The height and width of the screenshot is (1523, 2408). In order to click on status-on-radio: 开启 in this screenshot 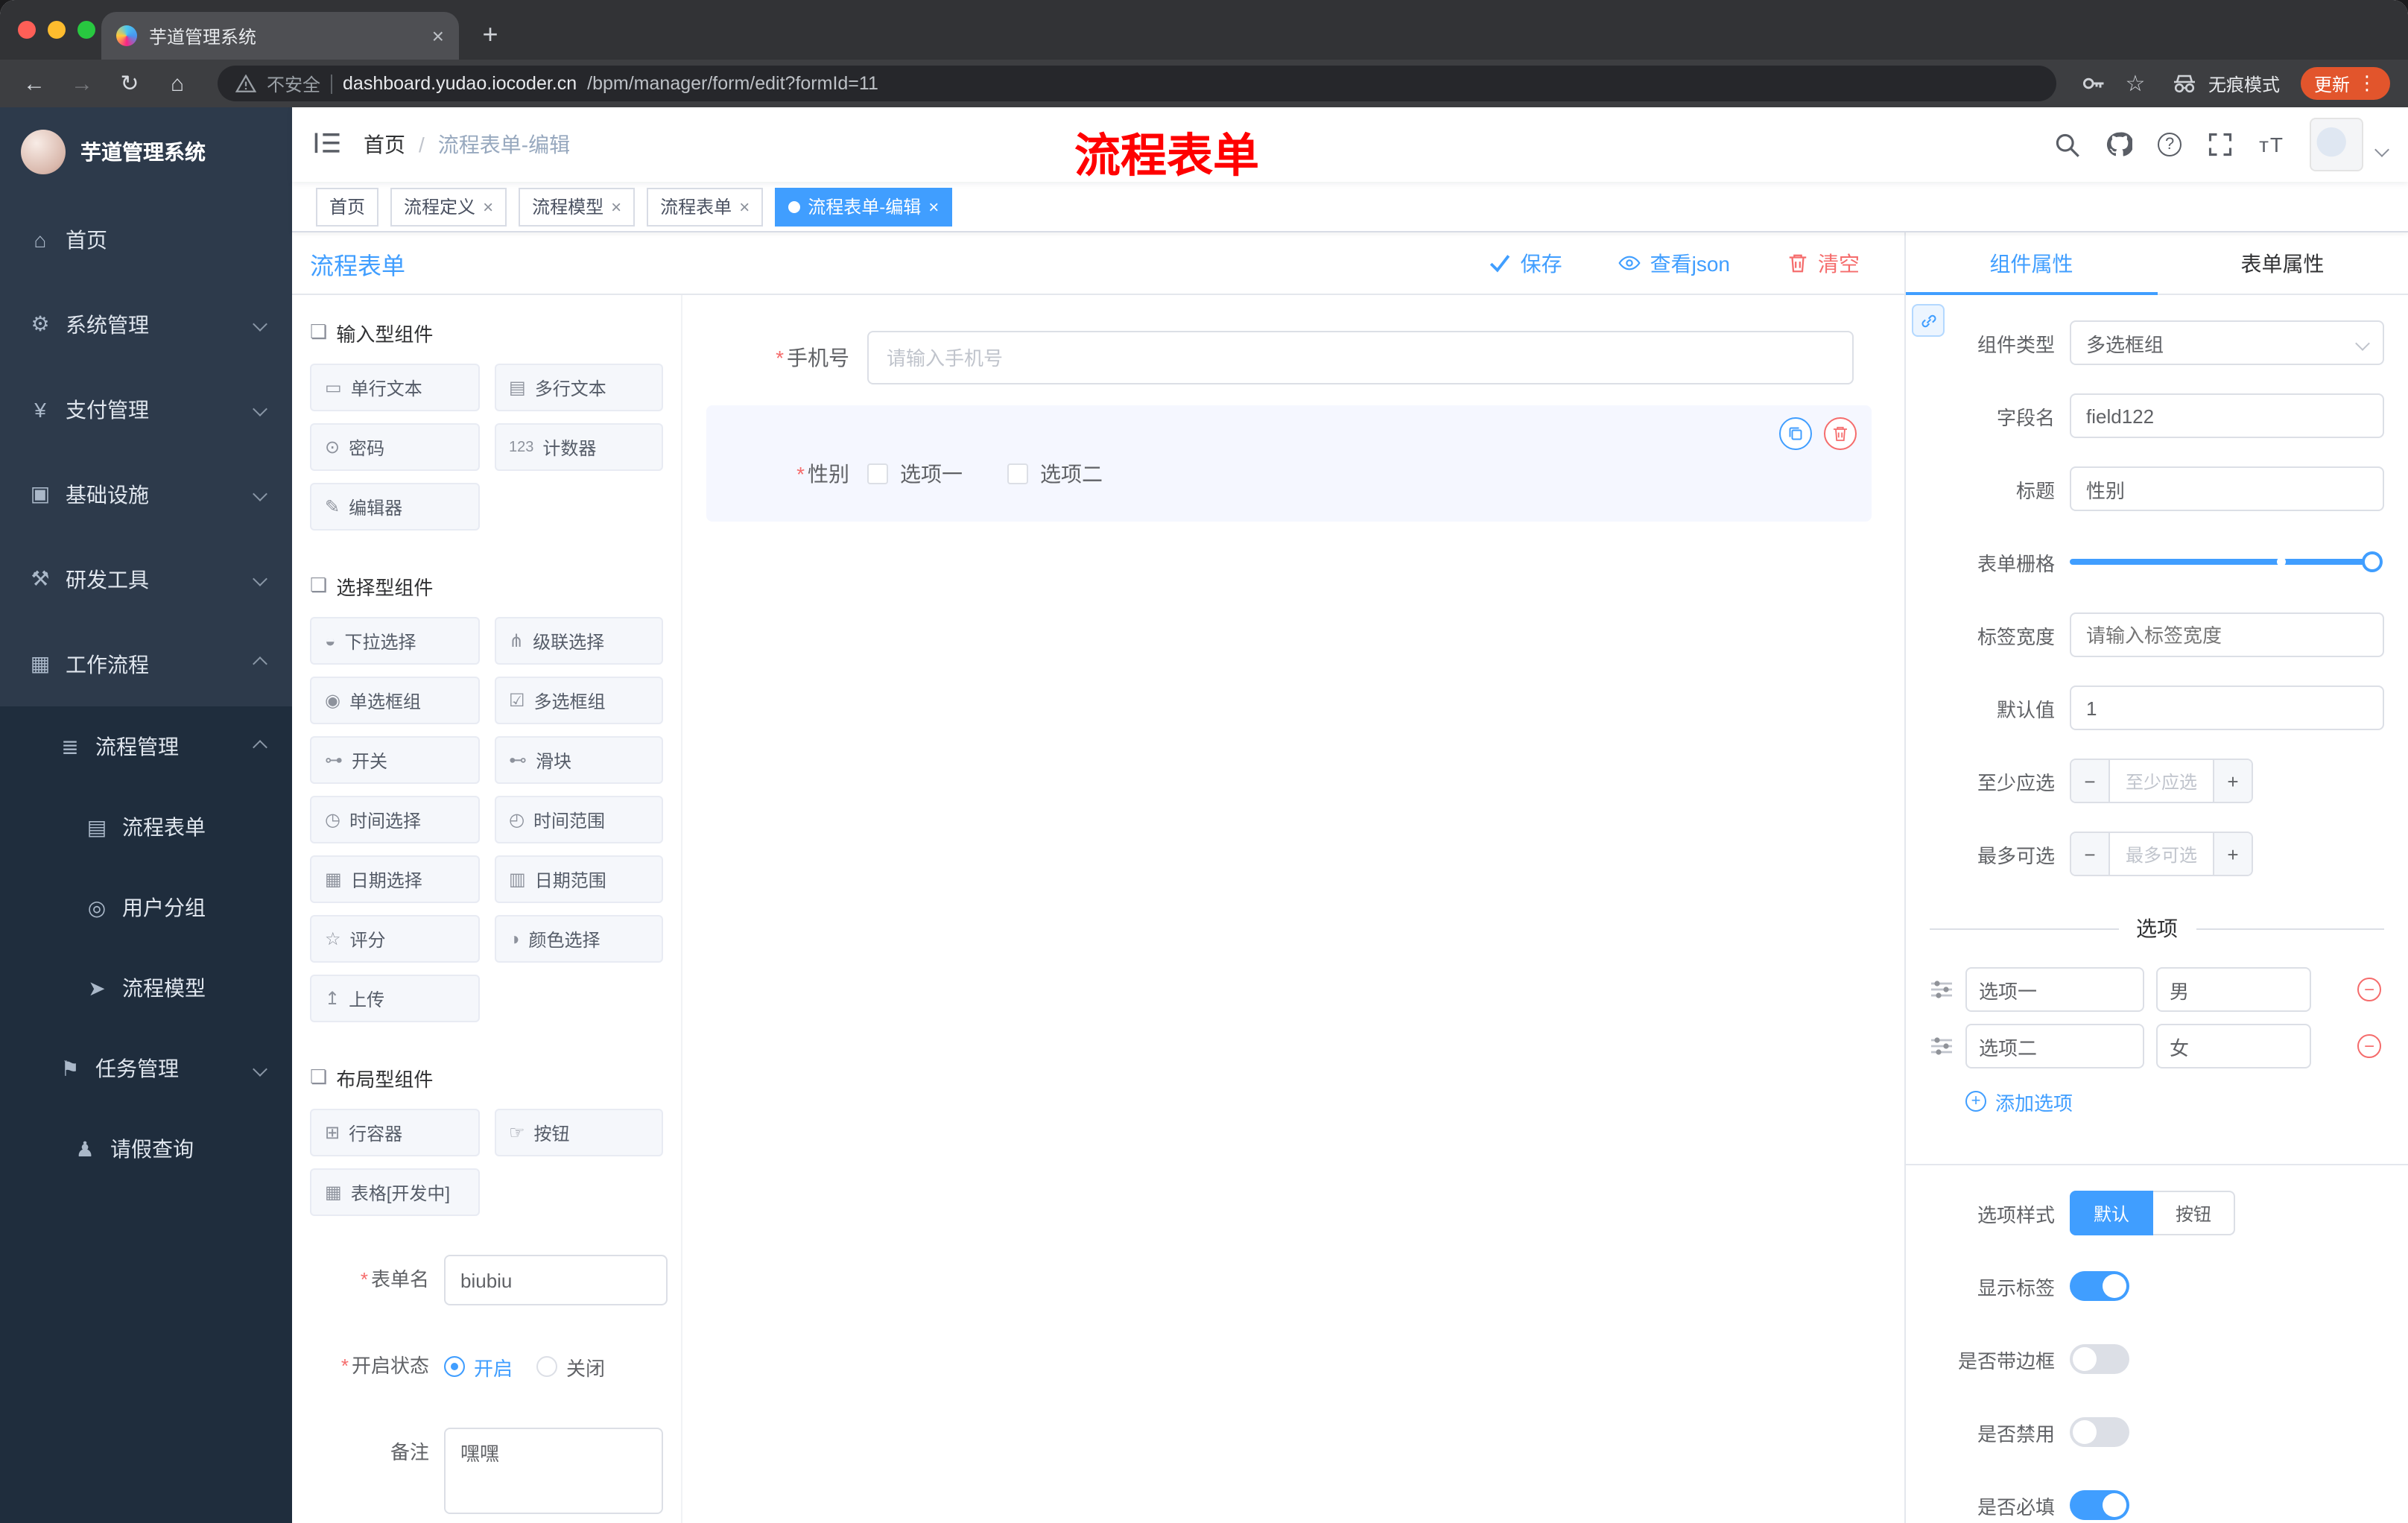, I will do `click(478, 1366)`.